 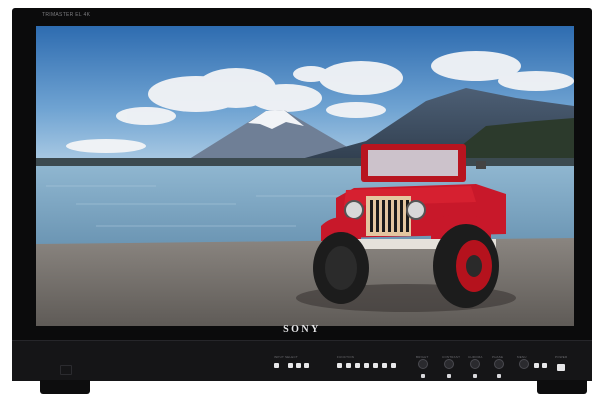 I want to click on contrast-knob, so click(x=449, y=364).